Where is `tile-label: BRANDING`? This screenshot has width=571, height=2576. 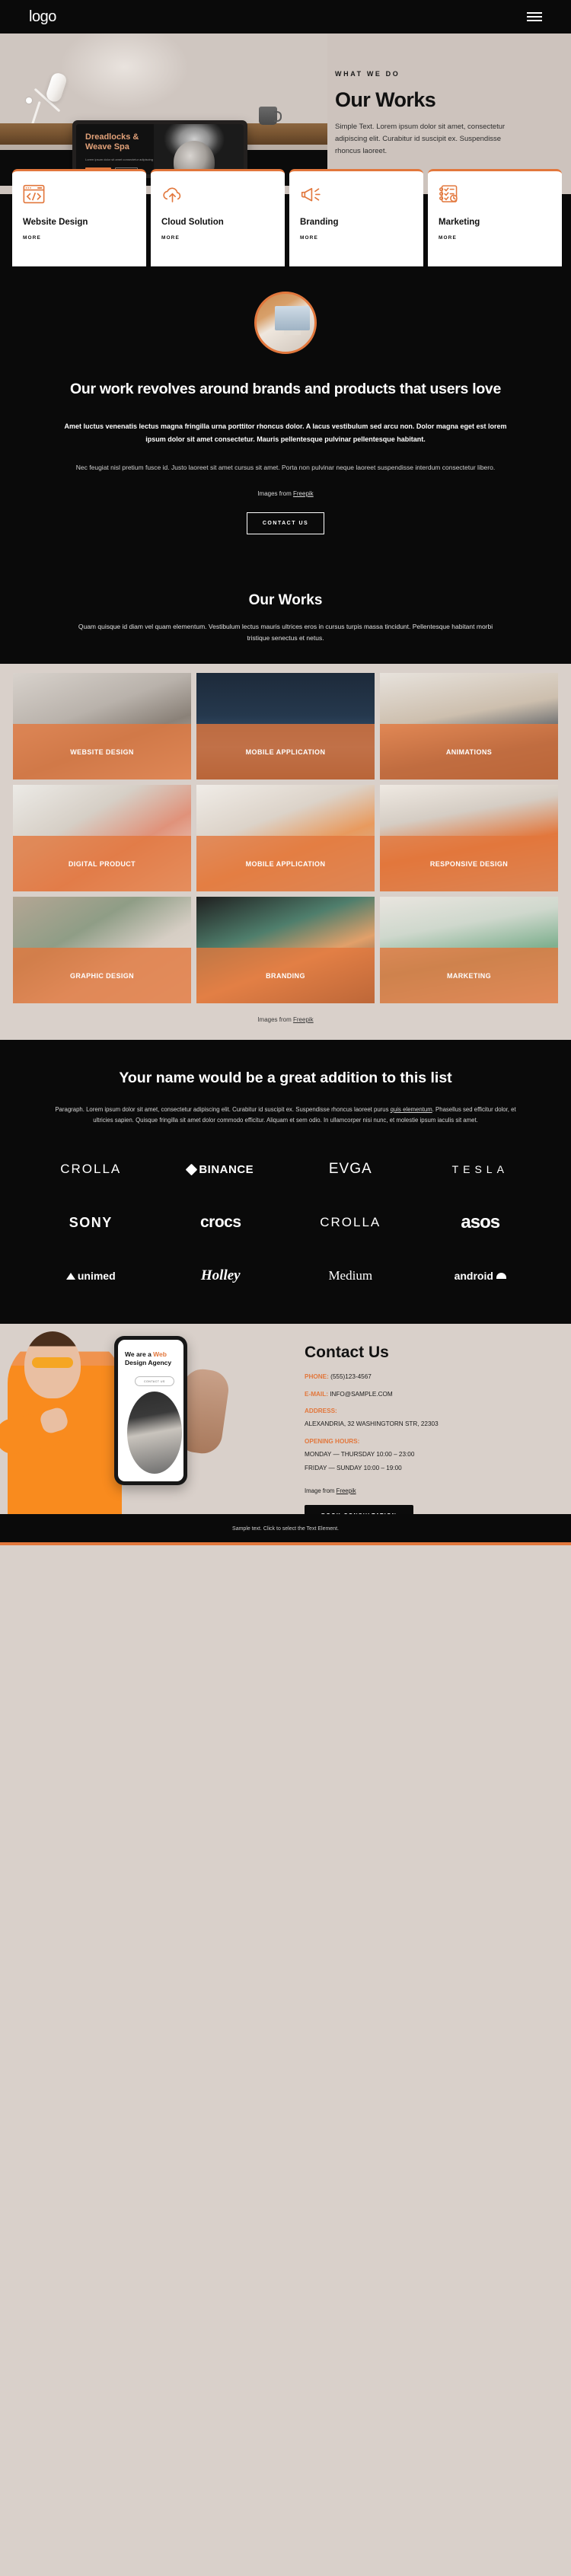
tile-label: BRANDING is located at coordinates (285, 975).